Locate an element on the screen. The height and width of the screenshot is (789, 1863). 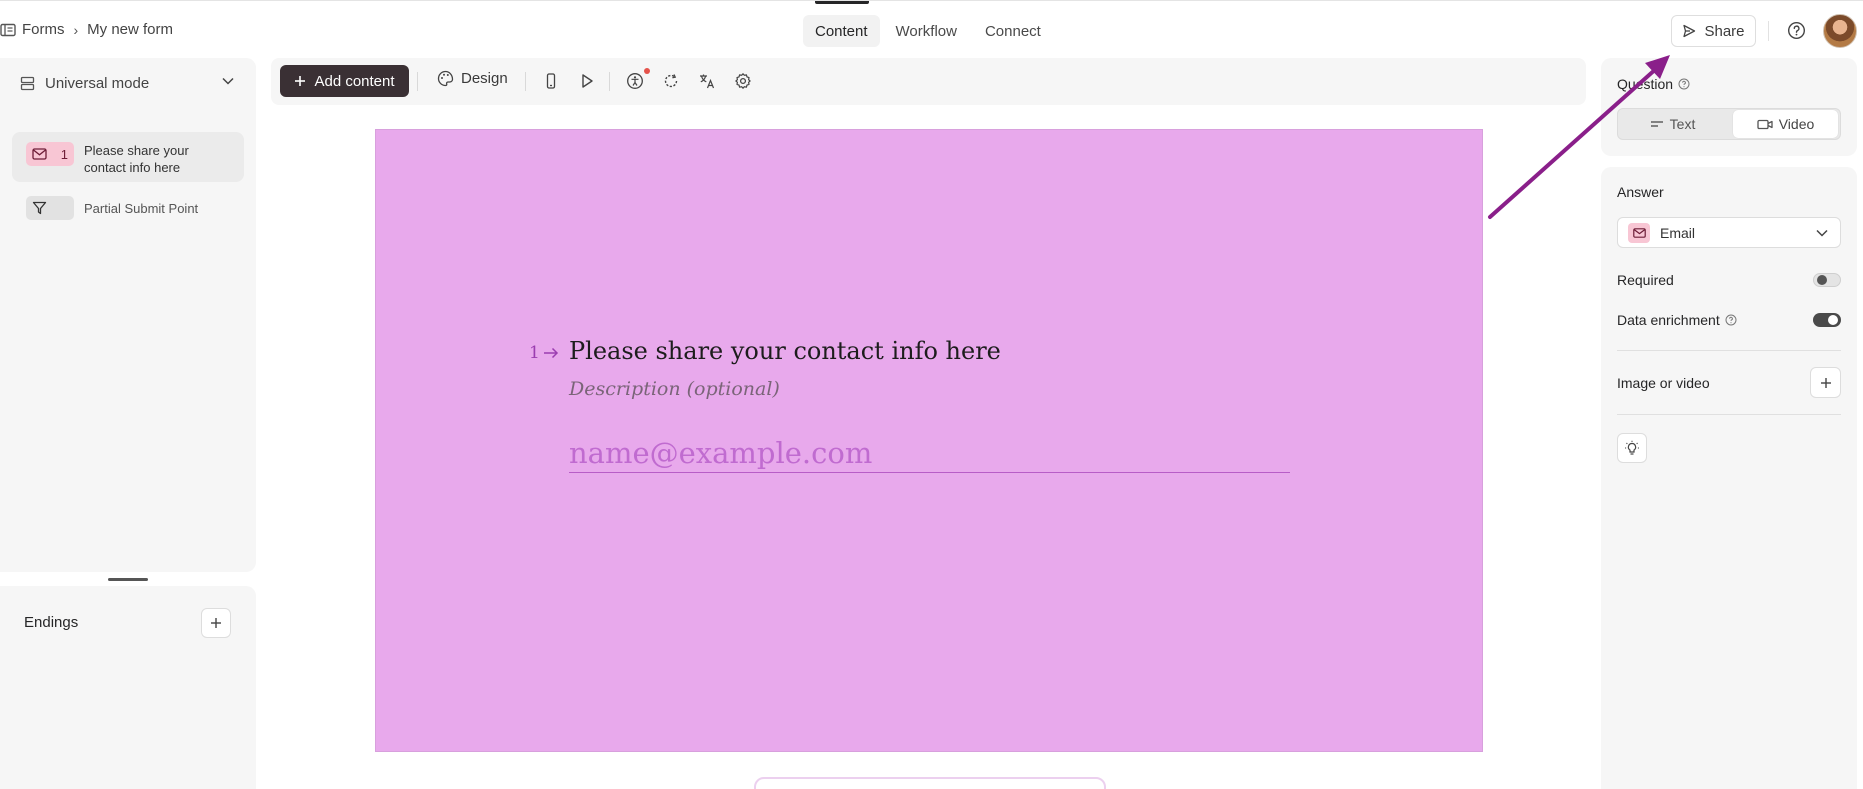
email-answer-input is located at coordinates (929, 453).